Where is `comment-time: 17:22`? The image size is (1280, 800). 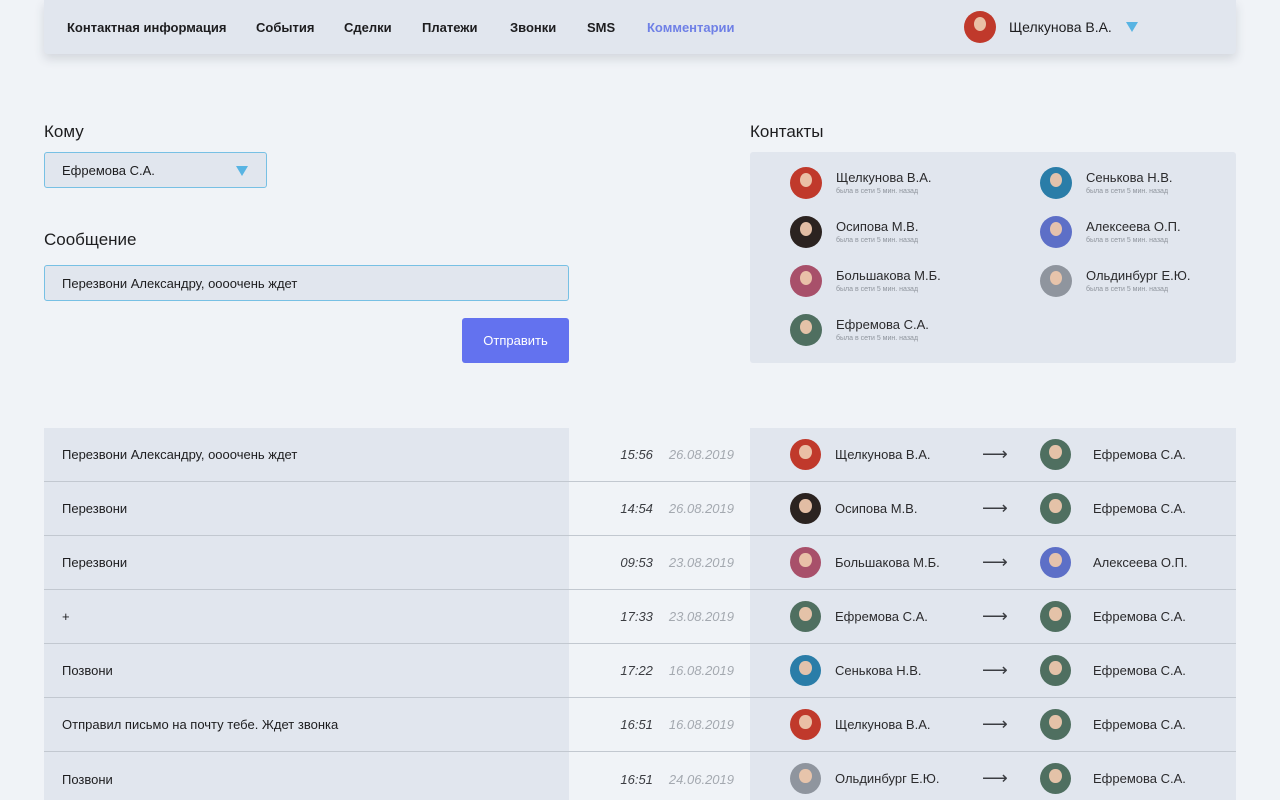 comment-time: 17:22 is located at coordinates (636, 670).